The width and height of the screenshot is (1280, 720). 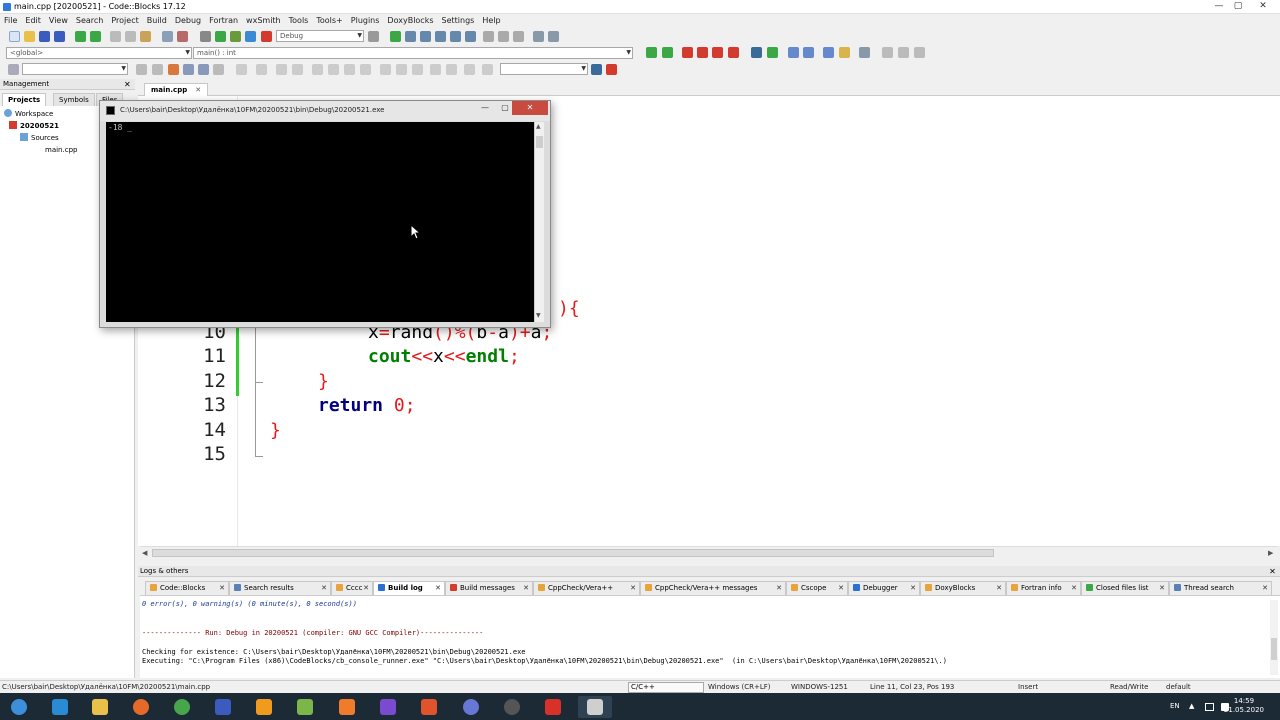 I want to click on doxy-line-icon, so click(x=808, y=52).